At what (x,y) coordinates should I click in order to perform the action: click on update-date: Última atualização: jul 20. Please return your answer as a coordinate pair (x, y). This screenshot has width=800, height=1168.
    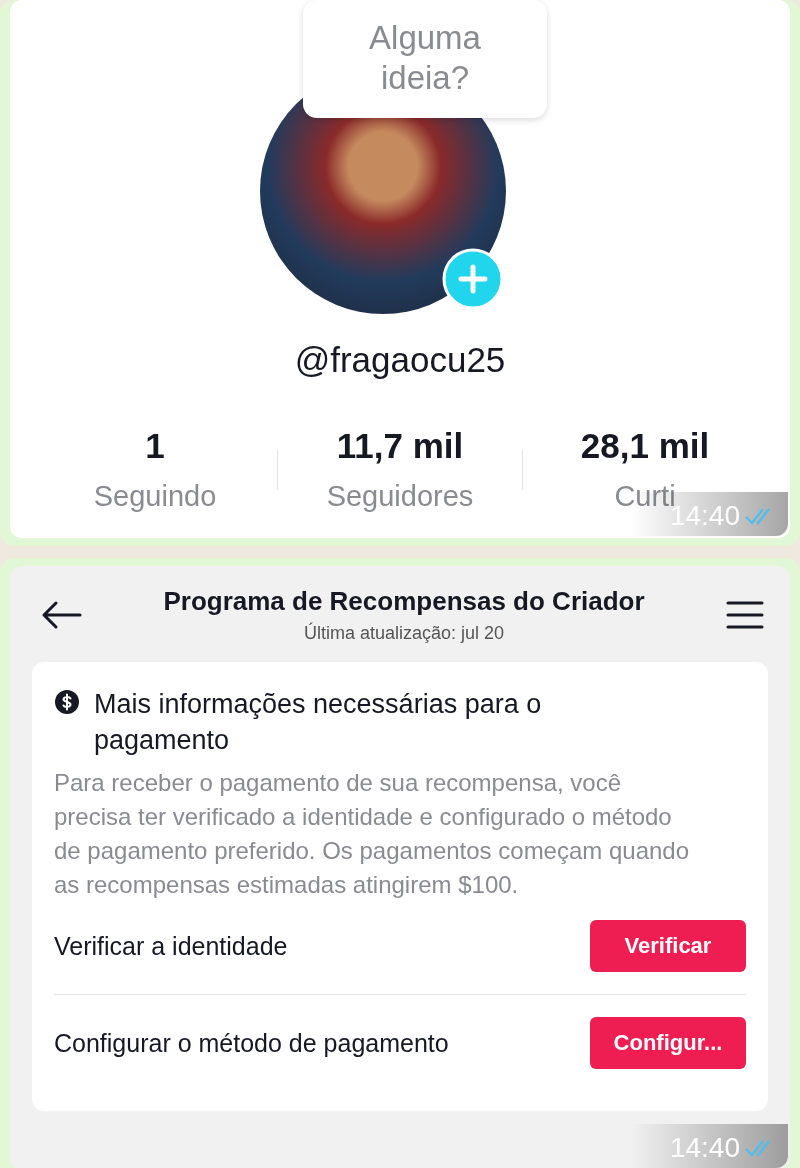
    Looking at the image, I should click on (404, 633).